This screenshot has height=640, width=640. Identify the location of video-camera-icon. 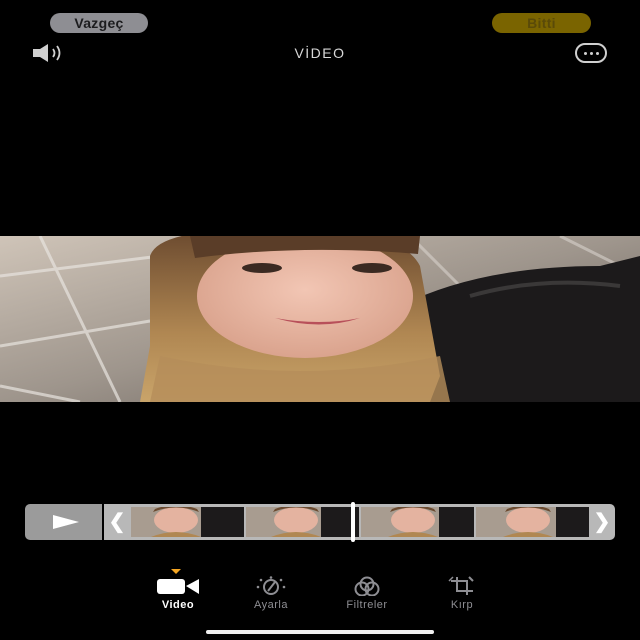
(178, 586).